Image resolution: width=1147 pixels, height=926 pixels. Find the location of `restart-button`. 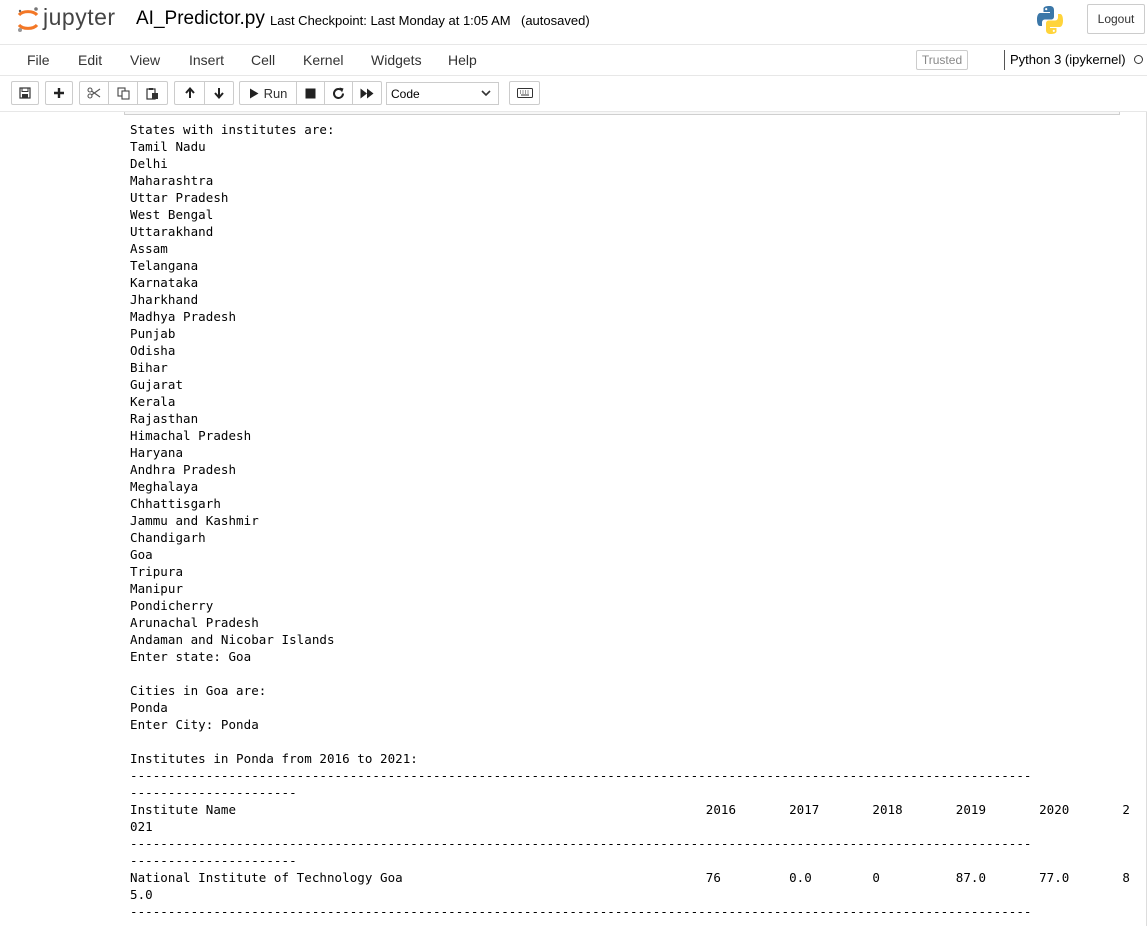

restart-button is located at coordinates (338, 93).